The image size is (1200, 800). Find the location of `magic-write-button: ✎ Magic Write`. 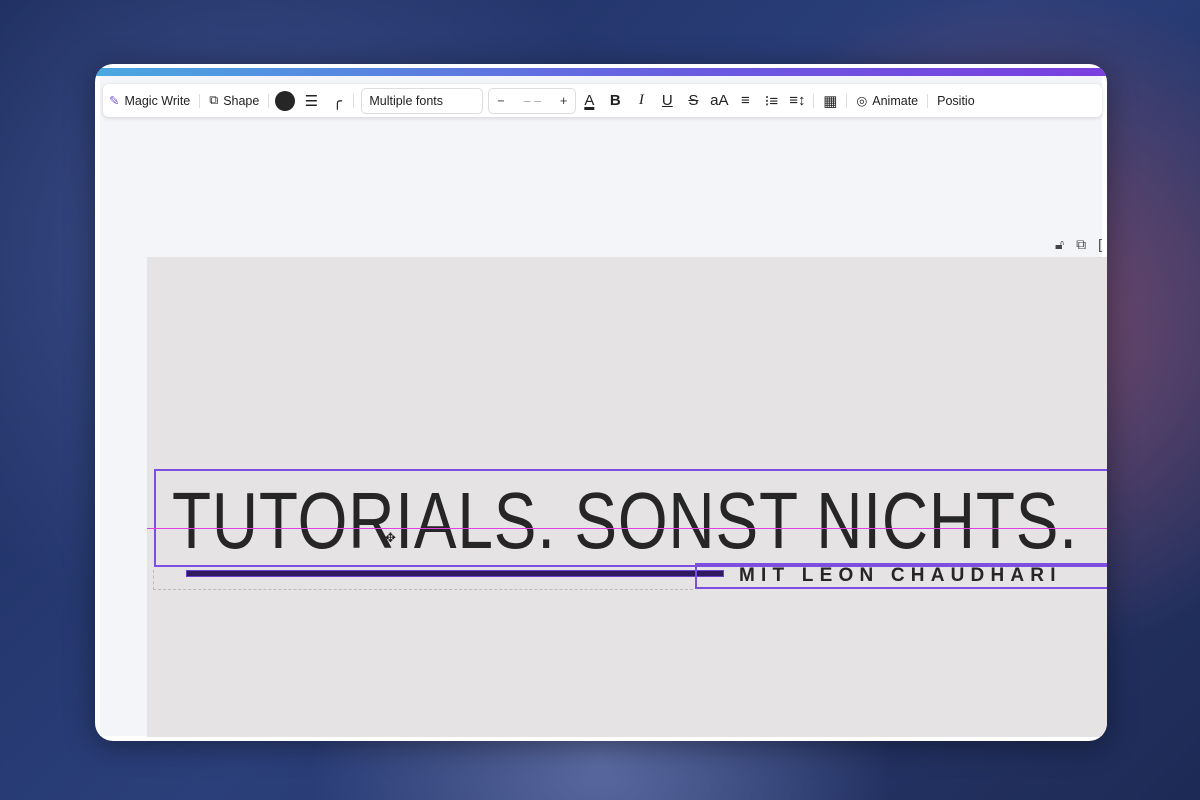

magic-write-button: ✎ Magic Write is located at coordinates (149, 100).